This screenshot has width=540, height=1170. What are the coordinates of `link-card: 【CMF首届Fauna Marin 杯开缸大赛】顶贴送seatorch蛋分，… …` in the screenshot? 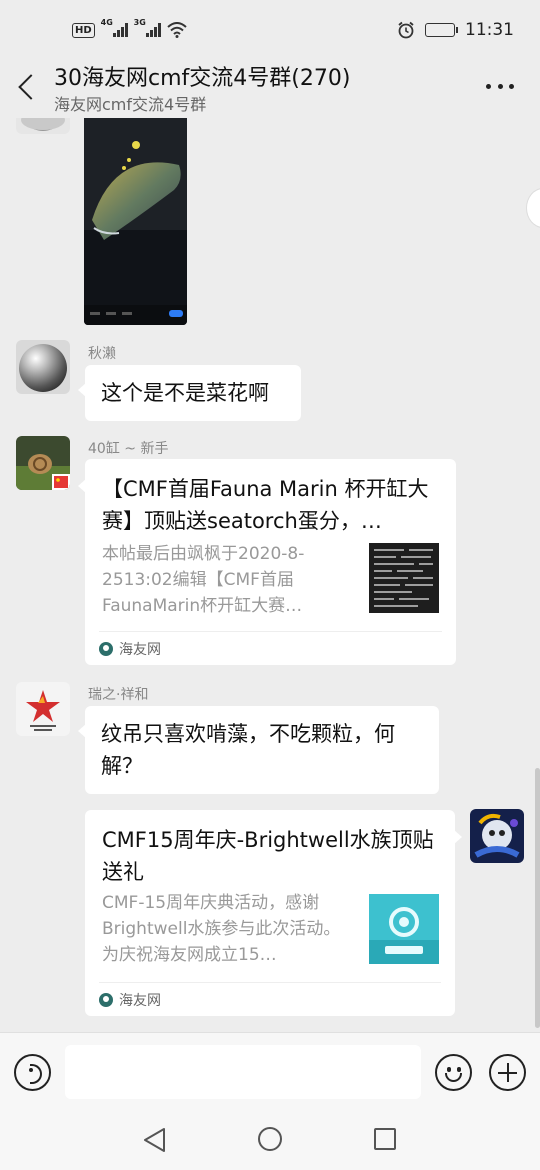 It's located at (267, 562).